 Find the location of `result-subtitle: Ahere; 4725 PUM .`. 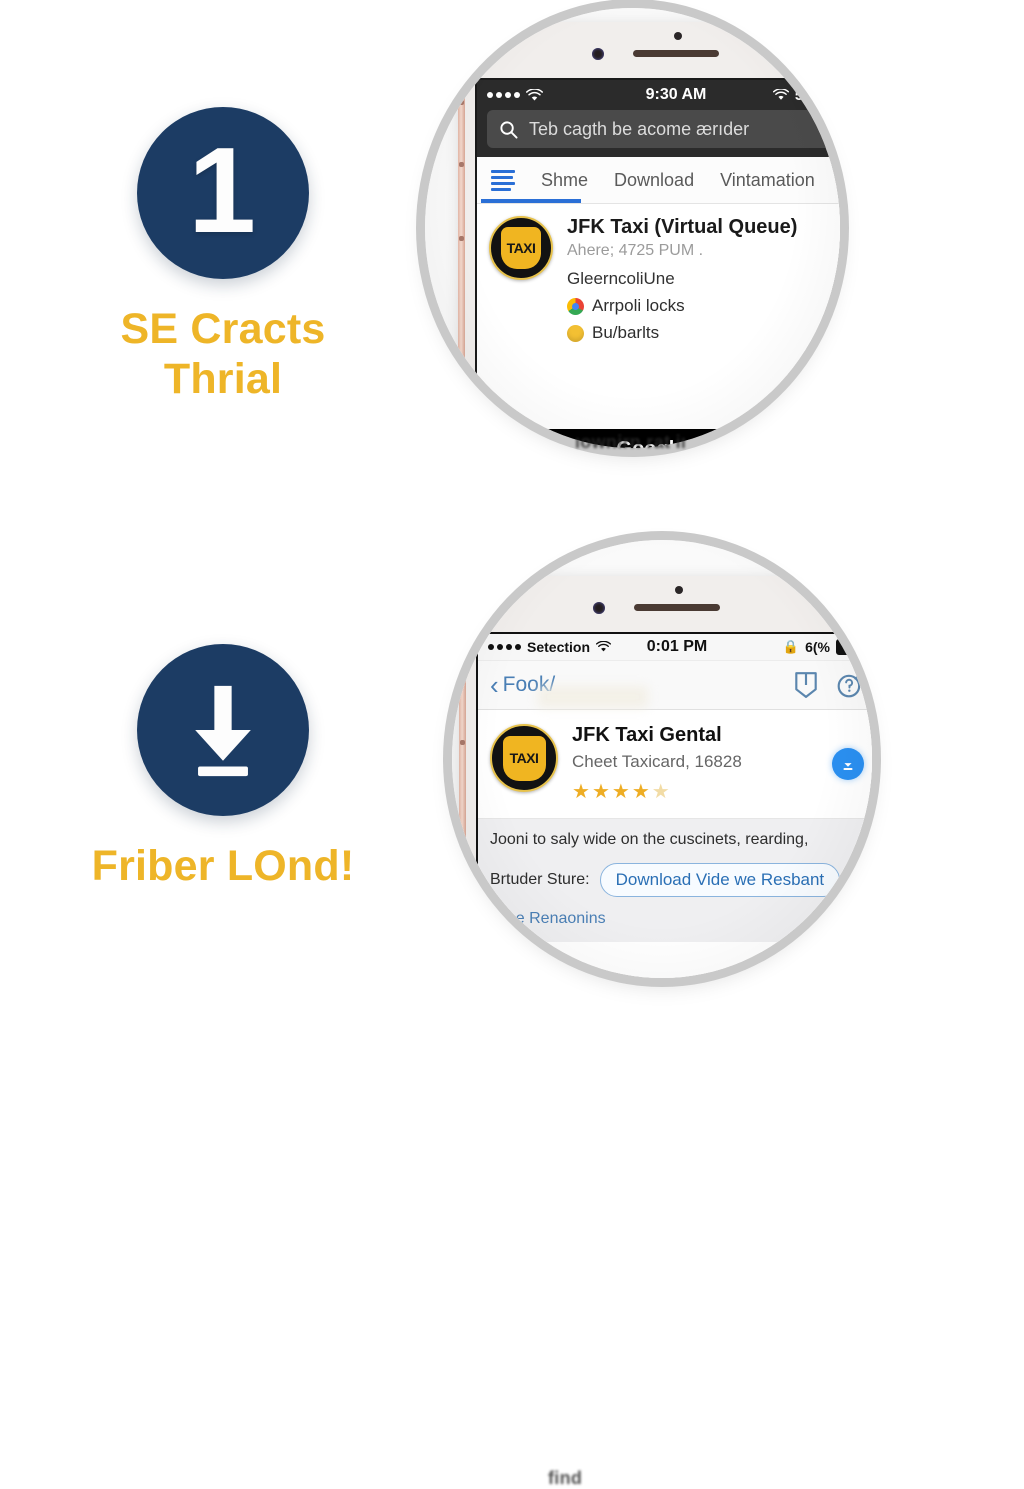

result-subtitle: Ahere; 4725 PUM . is located at coordinates (635, 250).